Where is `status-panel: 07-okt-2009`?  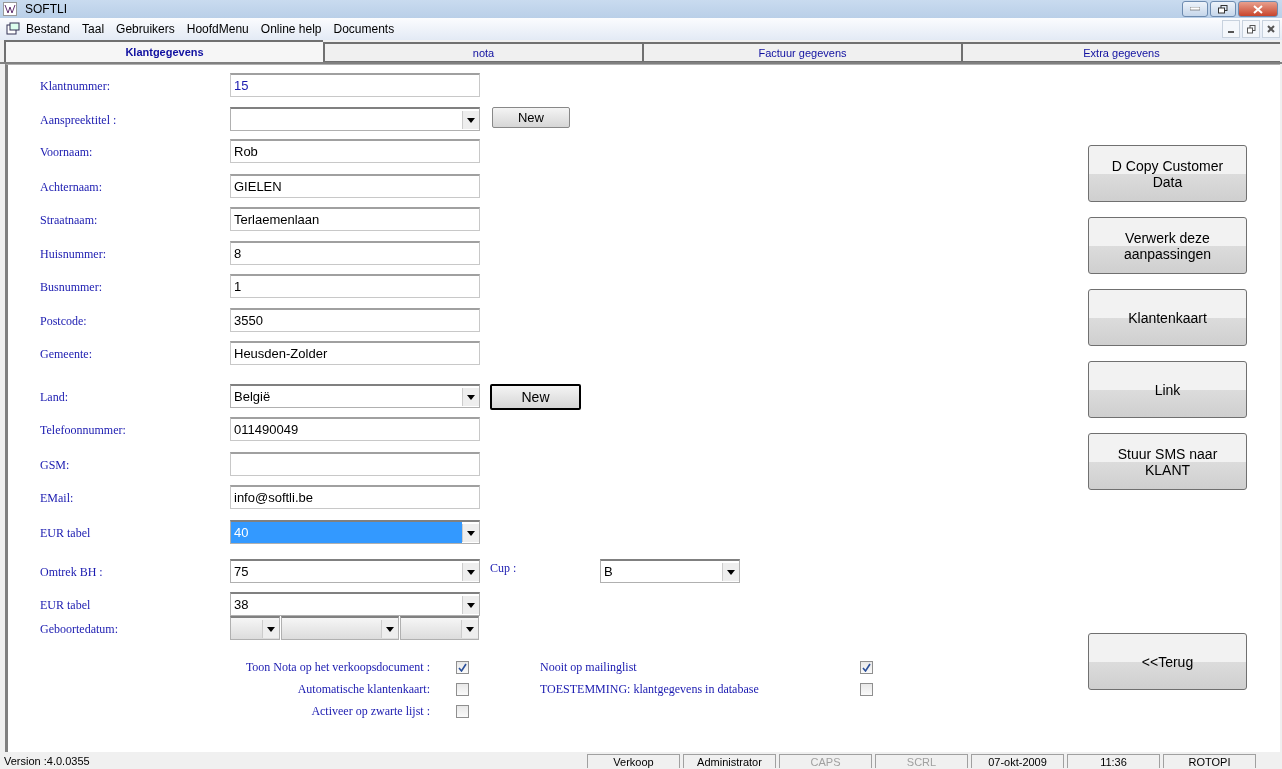 status-panel: 07-okt-2009 is located at coordinates (1017, 760).